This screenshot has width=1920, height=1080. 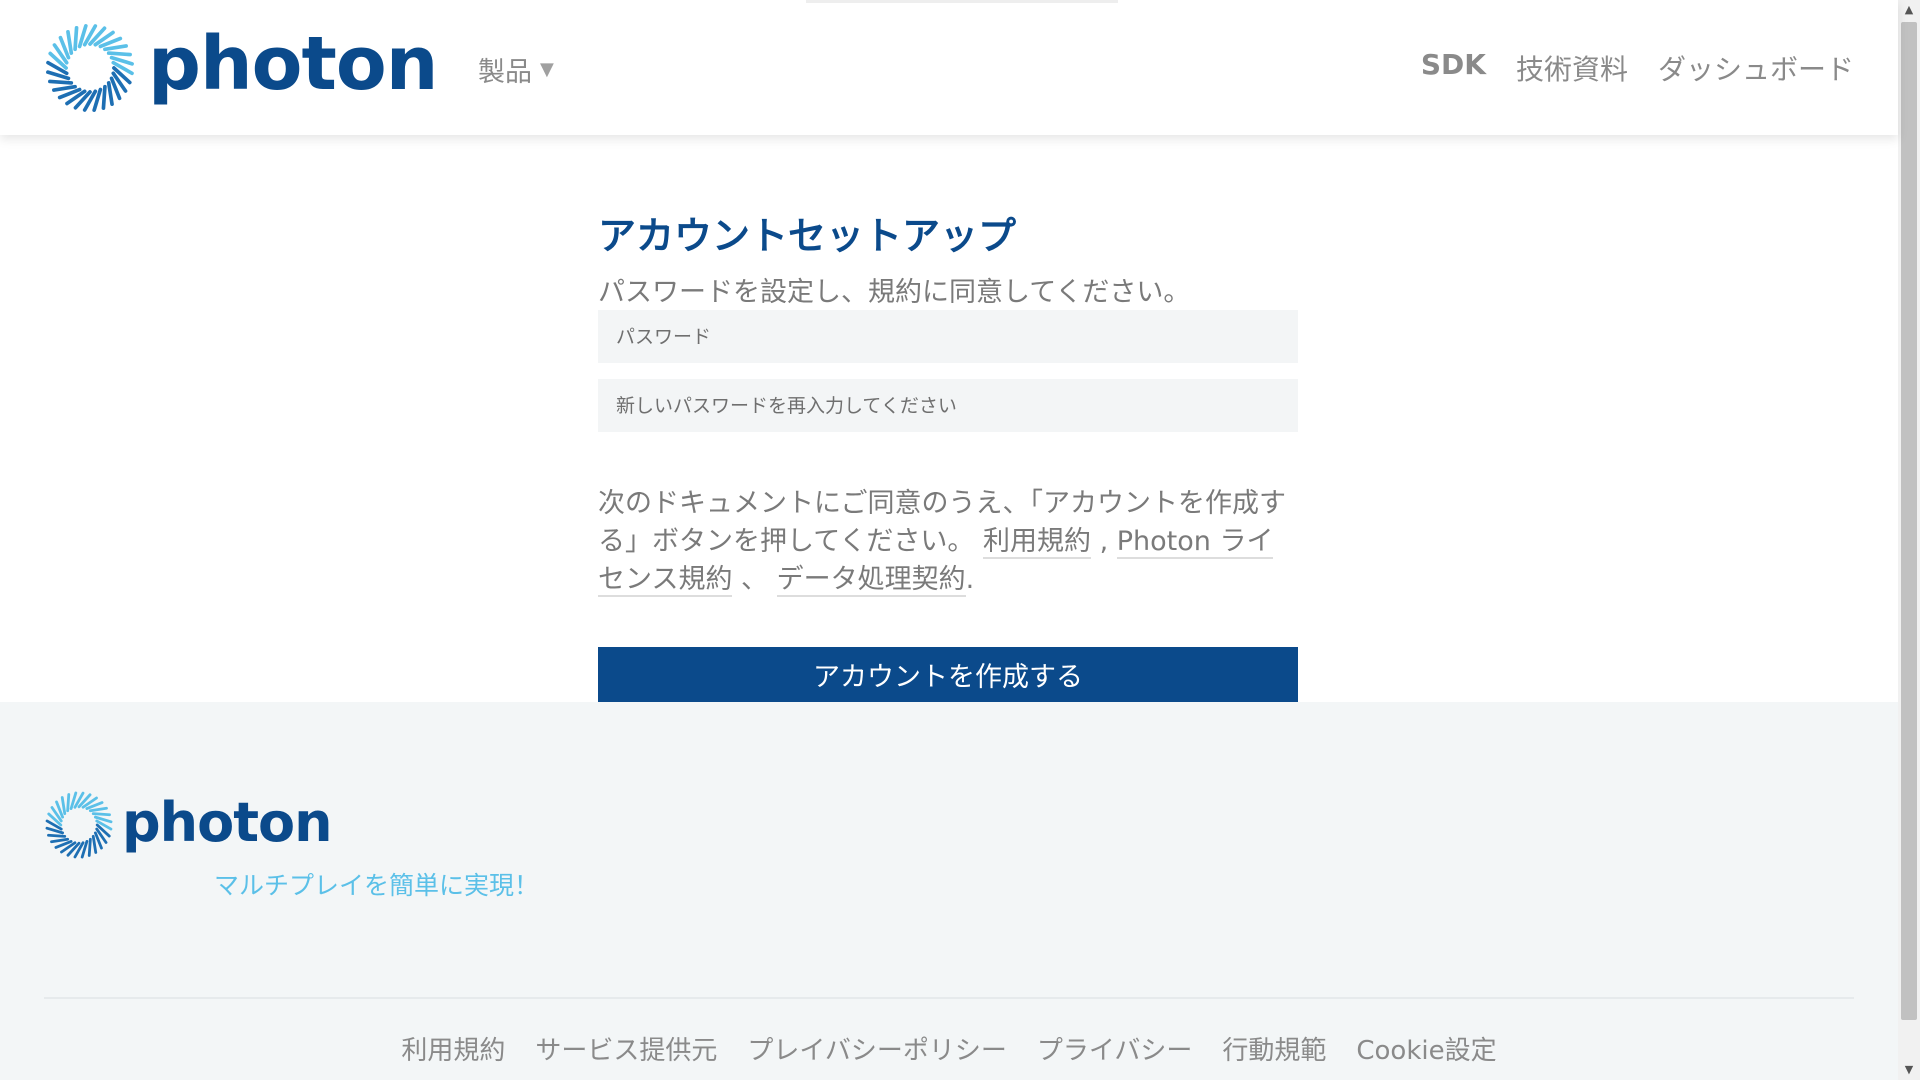 What do you see at coordinates (1756, 68) in the screenshot?
I see `nav-dashboard-link: ダッシュボード` at bounding box center [1756, 68].